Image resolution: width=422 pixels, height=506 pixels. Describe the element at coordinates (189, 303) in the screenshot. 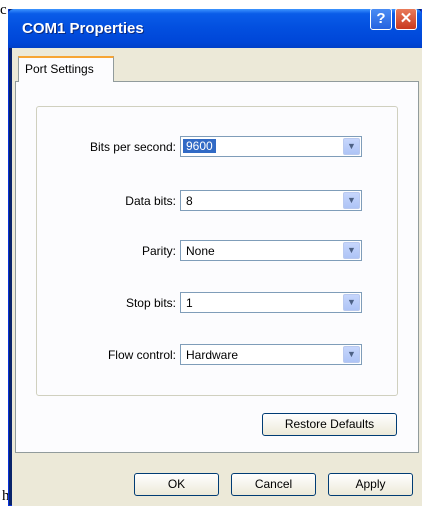

I see `stop-bits-value: 1` at that location.